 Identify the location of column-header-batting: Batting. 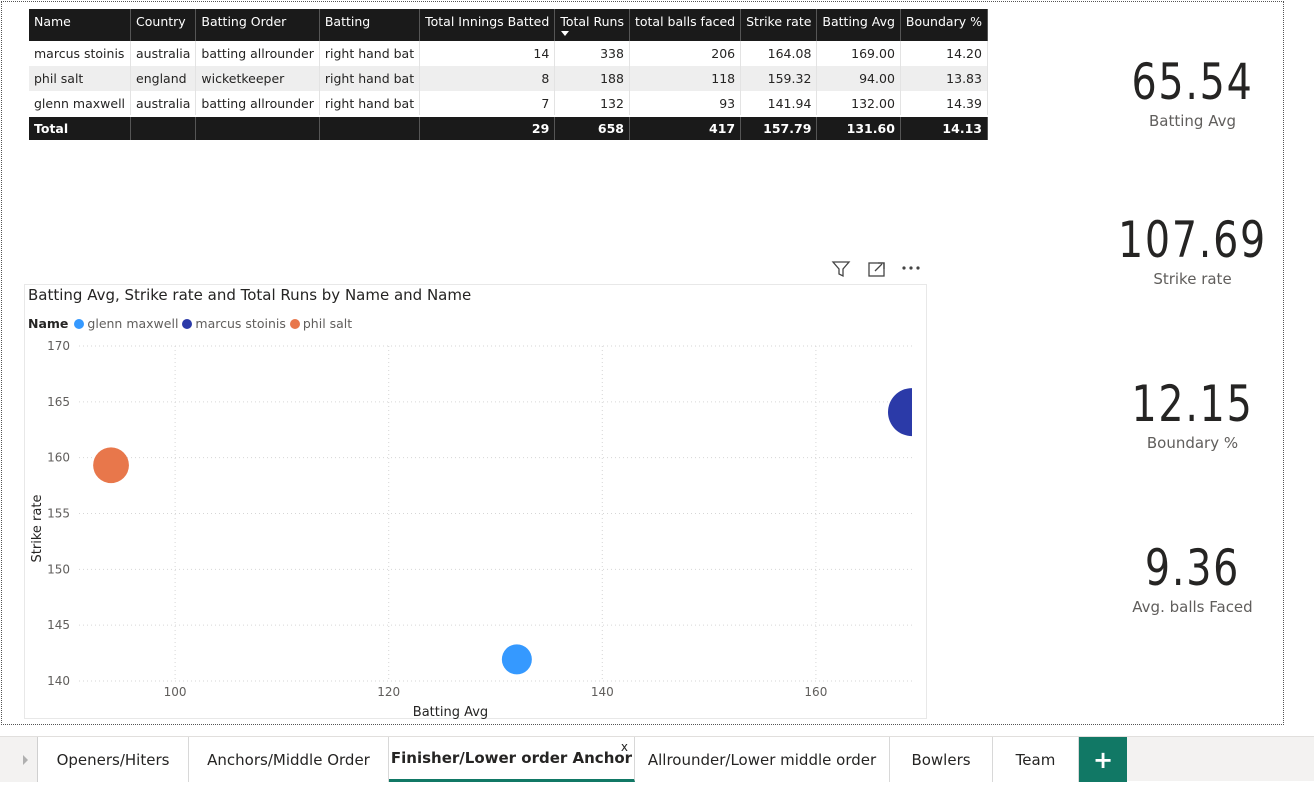
(370, 25).